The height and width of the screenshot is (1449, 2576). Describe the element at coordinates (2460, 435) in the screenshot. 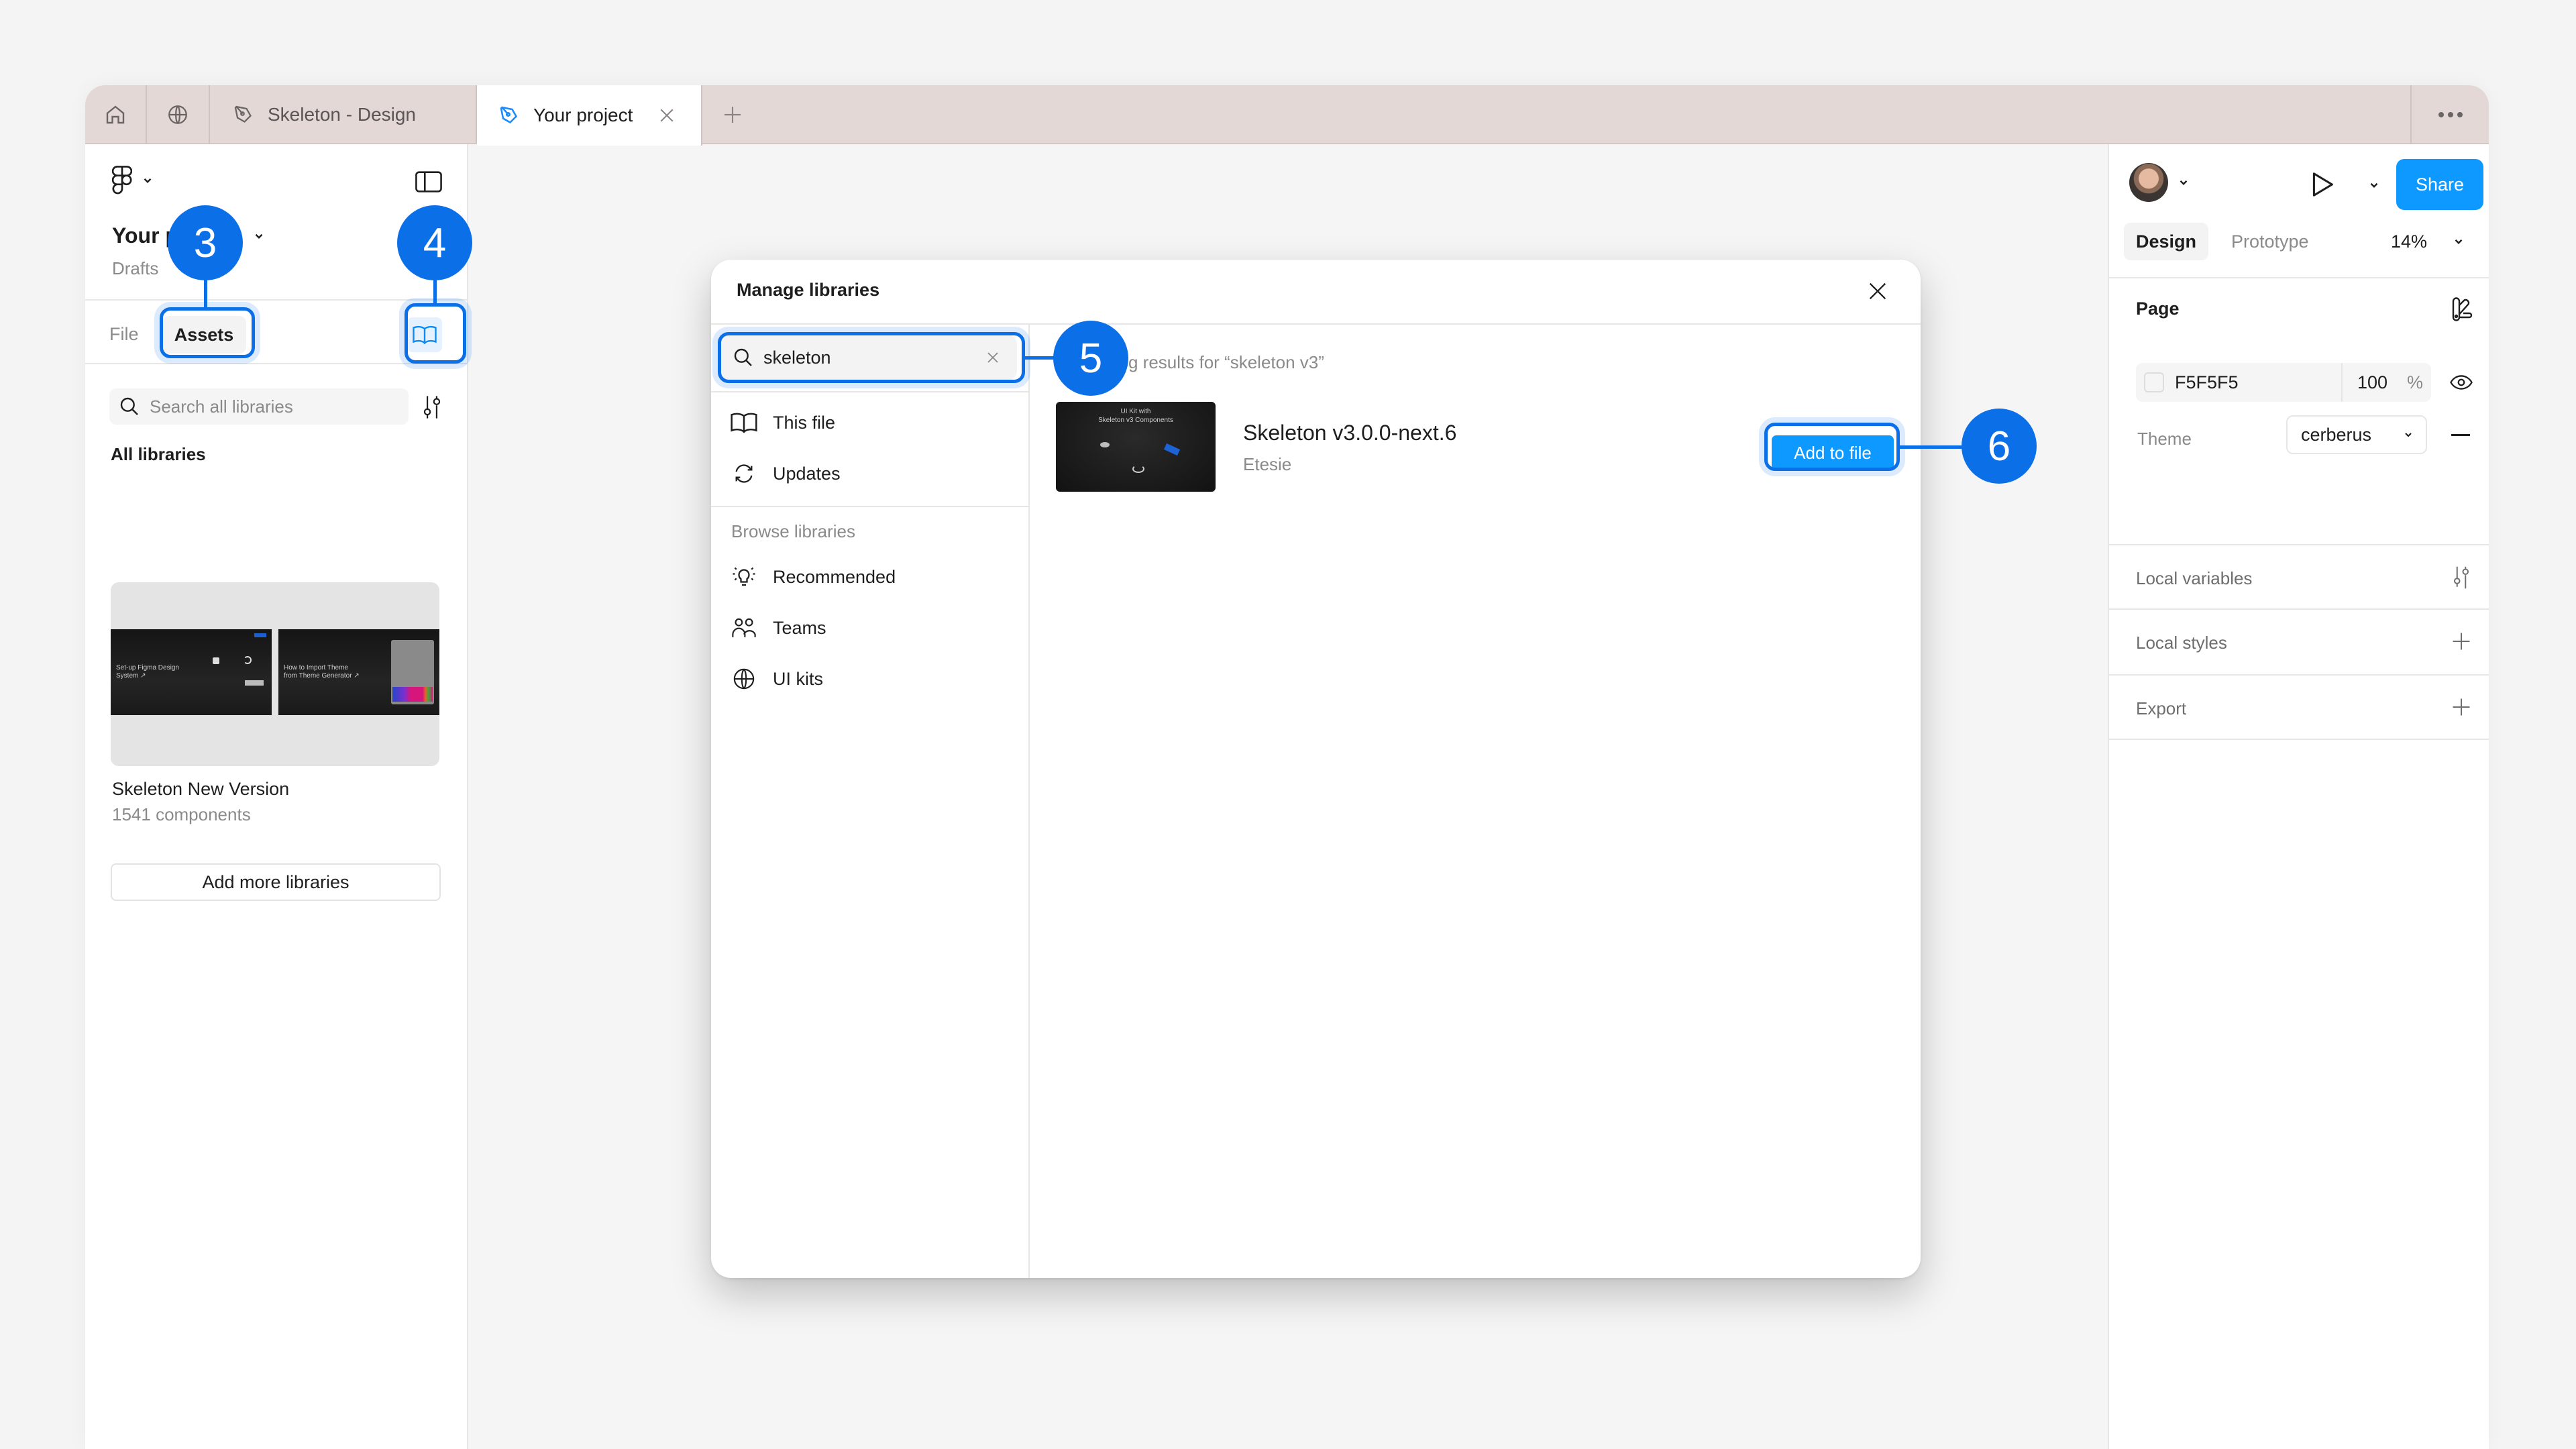

I see `remove-theme-icon` at that location.